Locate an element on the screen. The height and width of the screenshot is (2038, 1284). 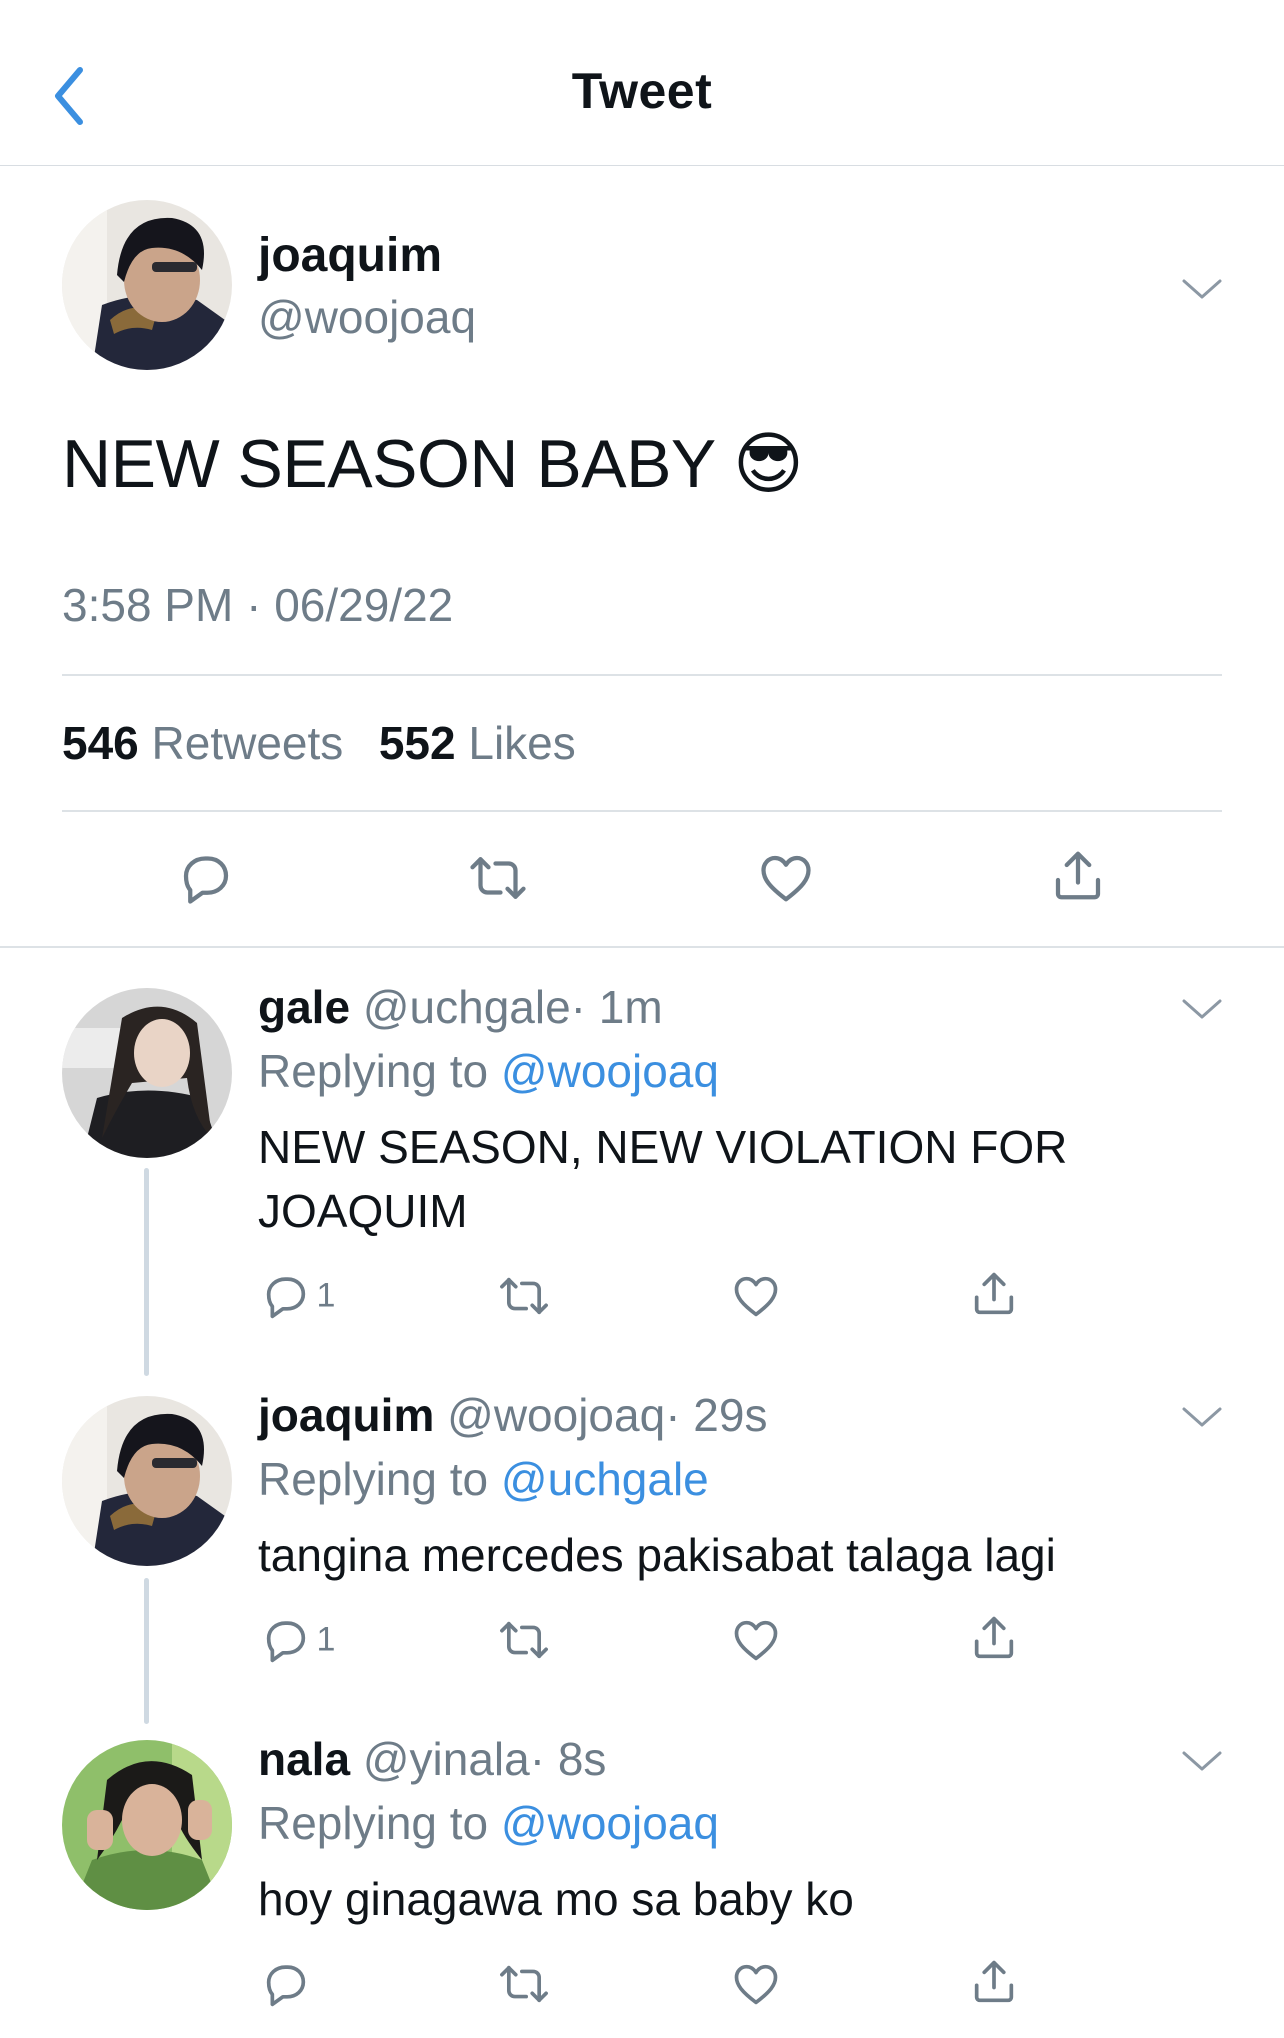
reply-time: · 1m is located at coordinates (616, 1007).